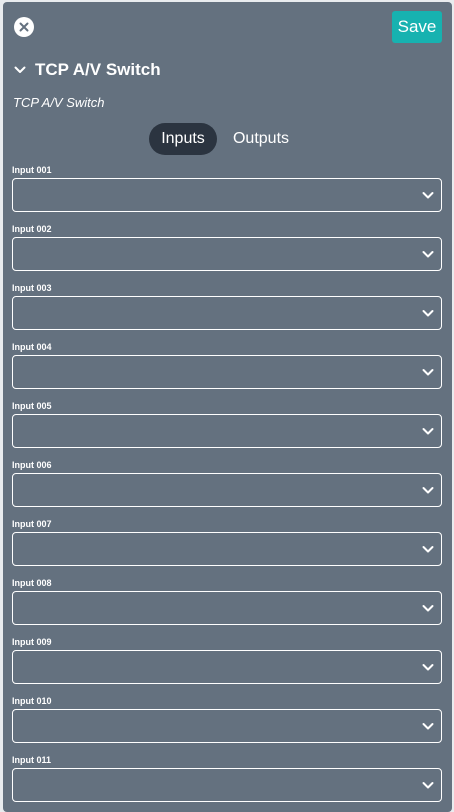  I want to click on input-field-group: Input 011, so click(227, 778).